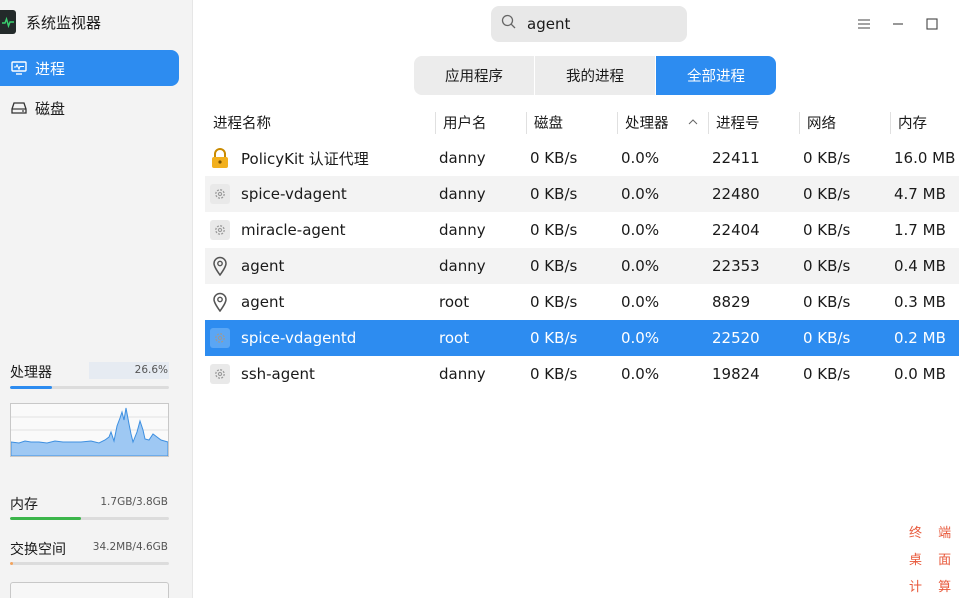 This screenshot has width=959, height=598. Describe the element at coordinates (263, 302) in the screenshot. I see `name-text: agent` at that location.